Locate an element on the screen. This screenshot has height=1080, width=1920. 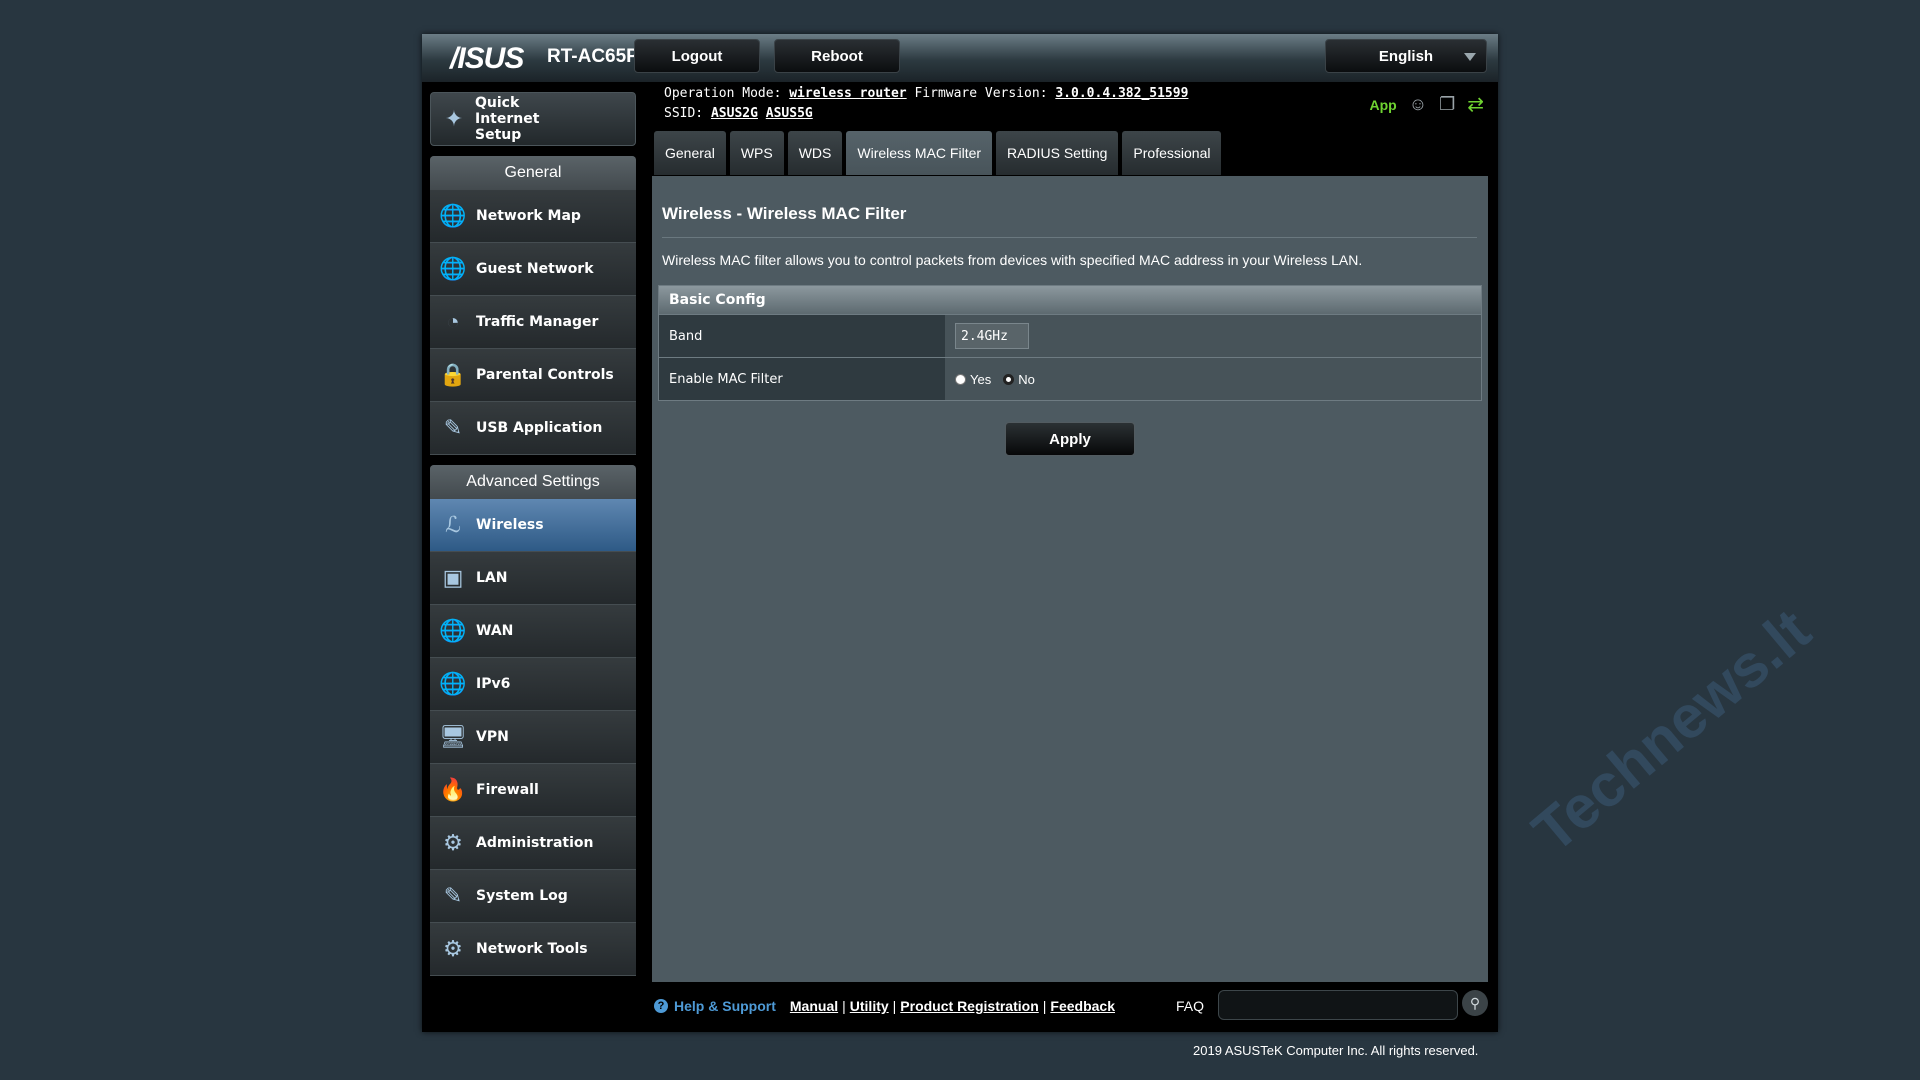
sidebar-item-system-log: ✎ System Log is located at coordinates (533, 896).